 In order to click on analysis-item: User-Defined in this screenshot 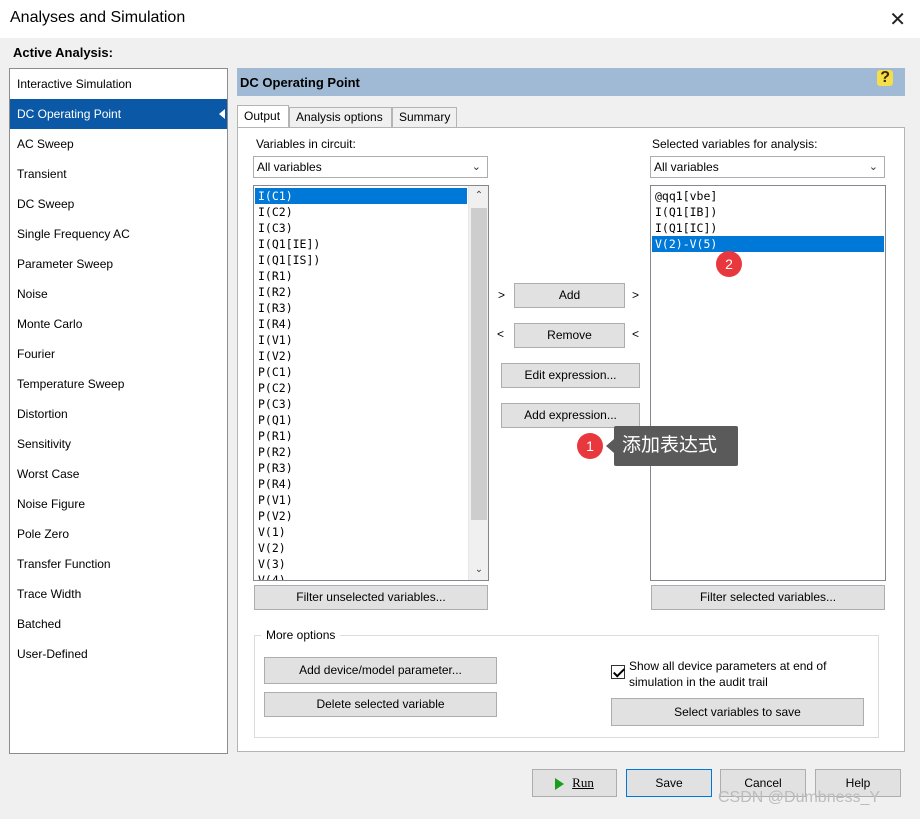, I will do `click(118, 654)`.